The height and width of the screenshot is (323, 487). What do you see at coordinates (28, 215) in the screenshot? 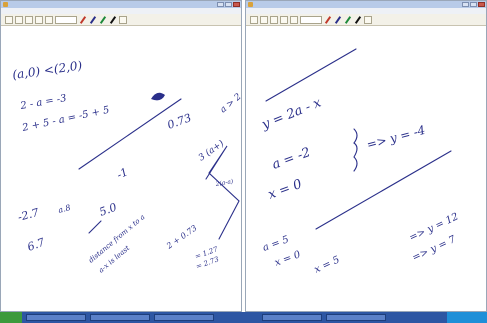
I see `hw-line: -2.7` at bounding box center [28, 215].